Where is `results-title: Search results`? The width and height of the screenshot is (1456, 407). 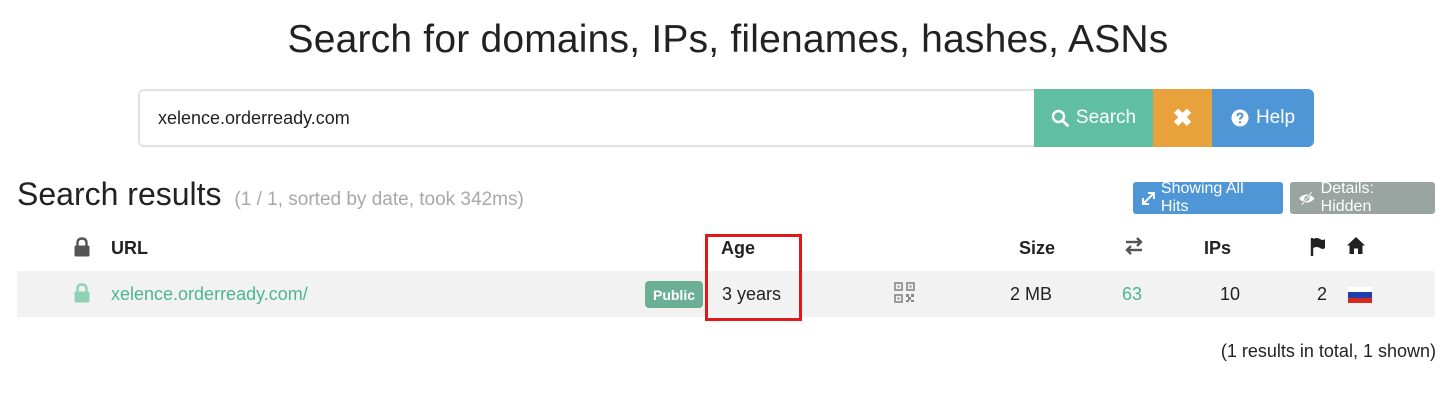 results-title: Search results is located at coordinates (119, 194).